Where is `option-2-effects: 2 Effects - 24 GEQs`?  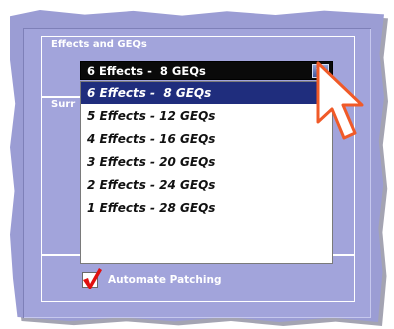
option-2-effects: 2 Effects - 24 GEQs is located at coordinates (206, 185).